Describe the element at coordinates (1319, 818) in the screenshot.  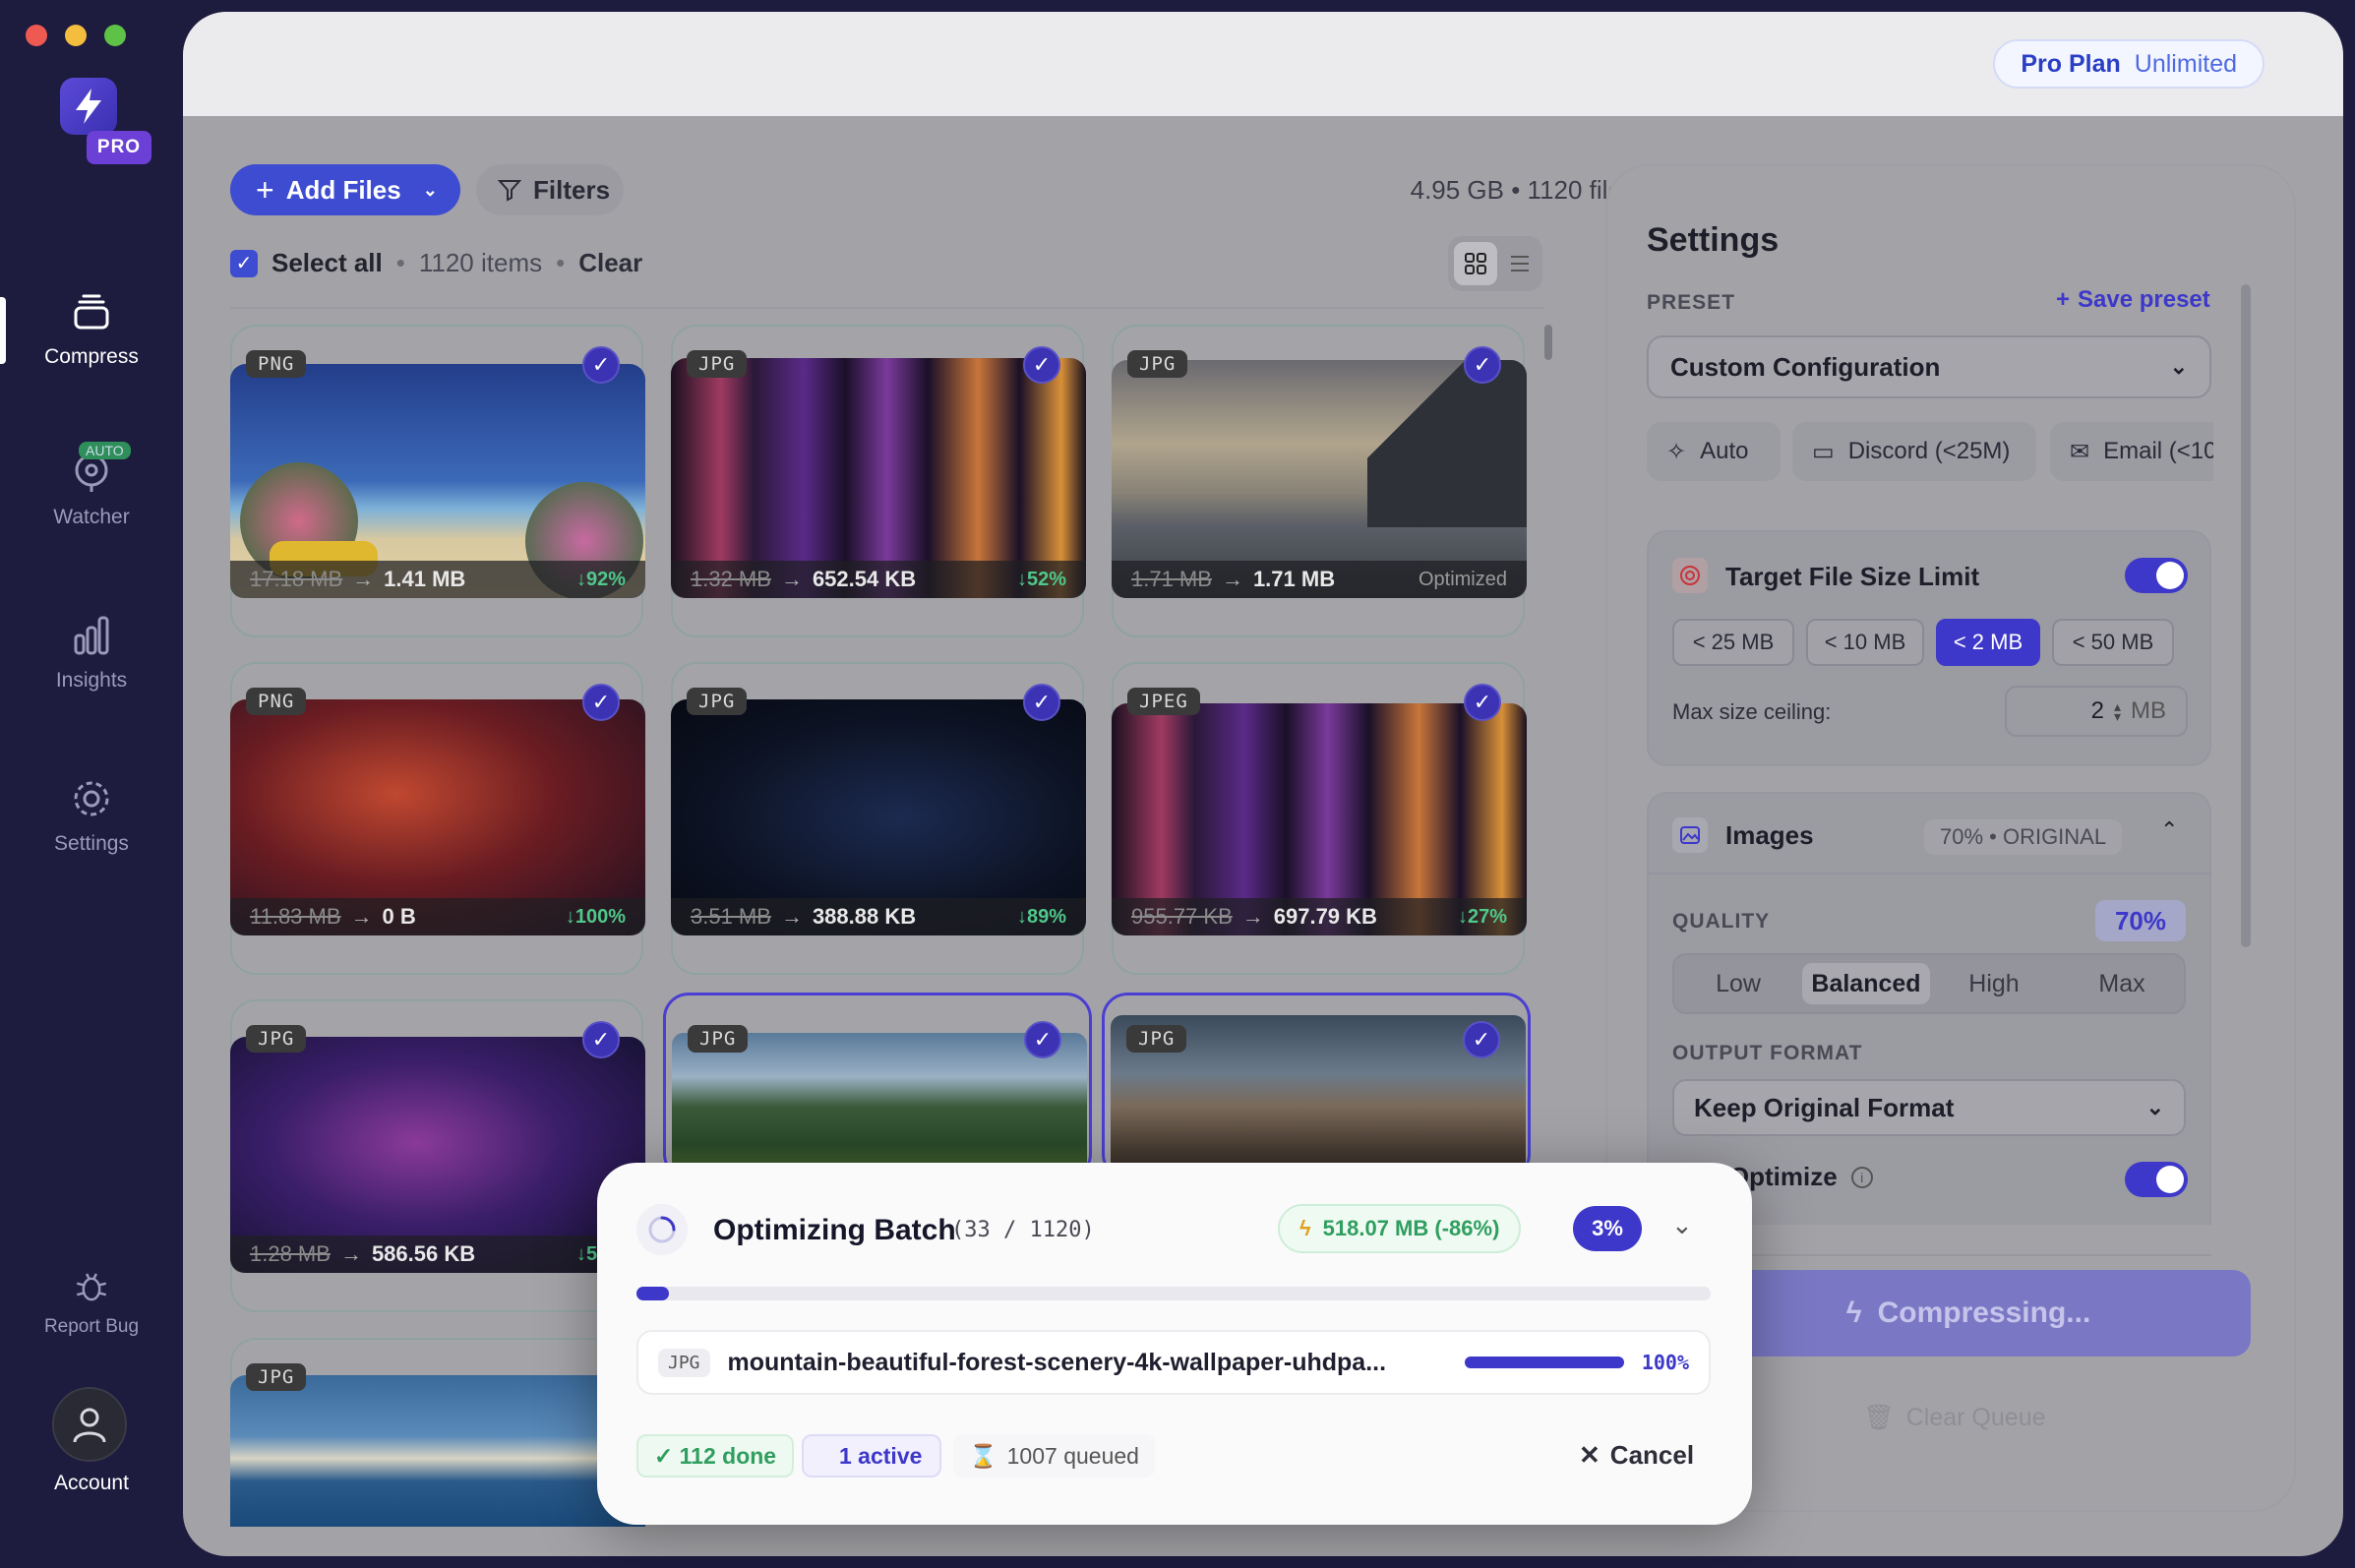
I see `image-card: JPEG ✓ 955.77 KB → 697.79 KB ↓27%` at that location.